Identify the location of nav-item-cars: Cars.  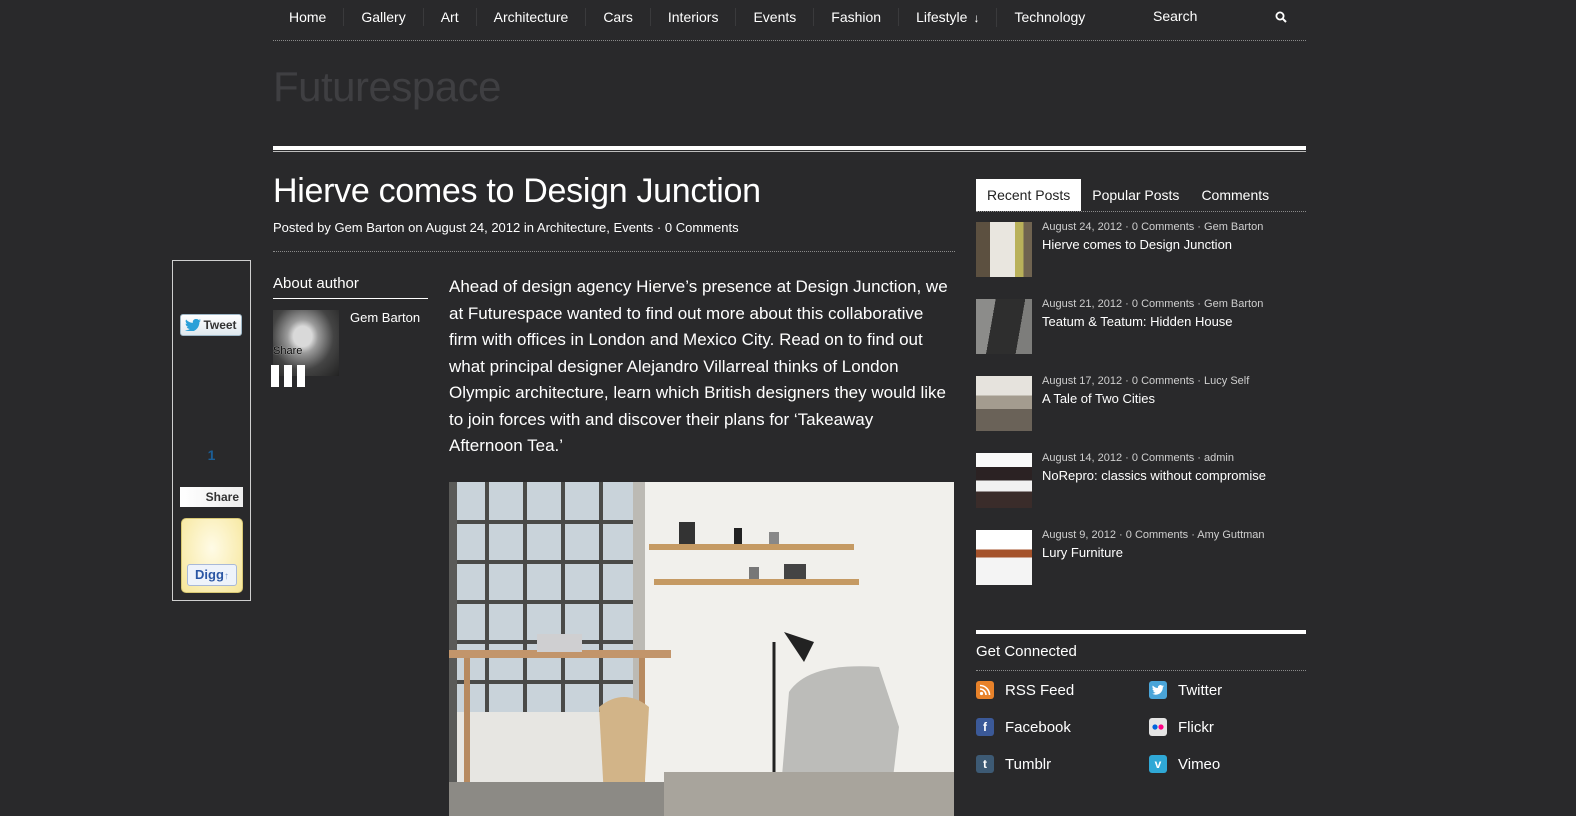
(618, 17).